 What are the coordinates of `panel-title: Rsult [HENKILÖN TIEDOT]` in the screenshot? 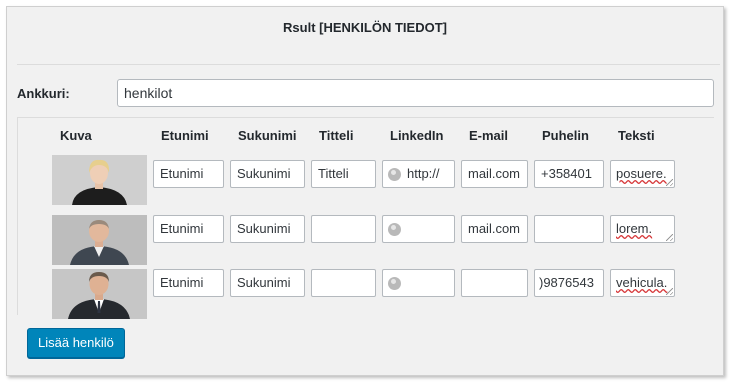 It's located at (365, 27).